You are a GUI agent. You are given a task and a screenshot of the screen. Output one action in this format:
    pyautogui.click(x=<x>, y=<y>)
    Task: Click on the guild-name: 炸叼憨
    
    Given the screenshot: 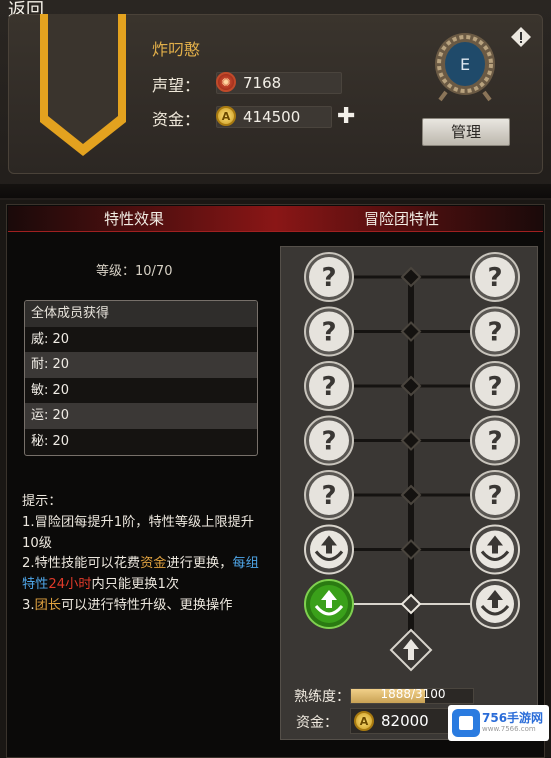 What is the action you would take?
    pyautogui.click(x=176, y=49)
    